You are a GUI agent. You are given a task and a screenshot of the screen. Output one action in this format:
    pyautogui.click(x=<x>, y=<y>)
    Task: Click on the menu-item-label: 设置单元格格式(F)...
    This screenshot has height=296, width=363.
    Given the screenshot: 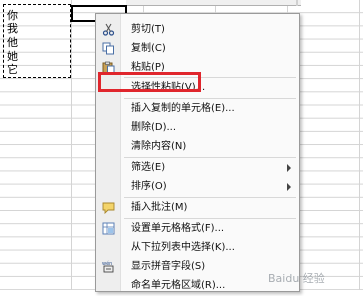 What is the action you would take?
    pyautogui.click(x=178, y=228)
    